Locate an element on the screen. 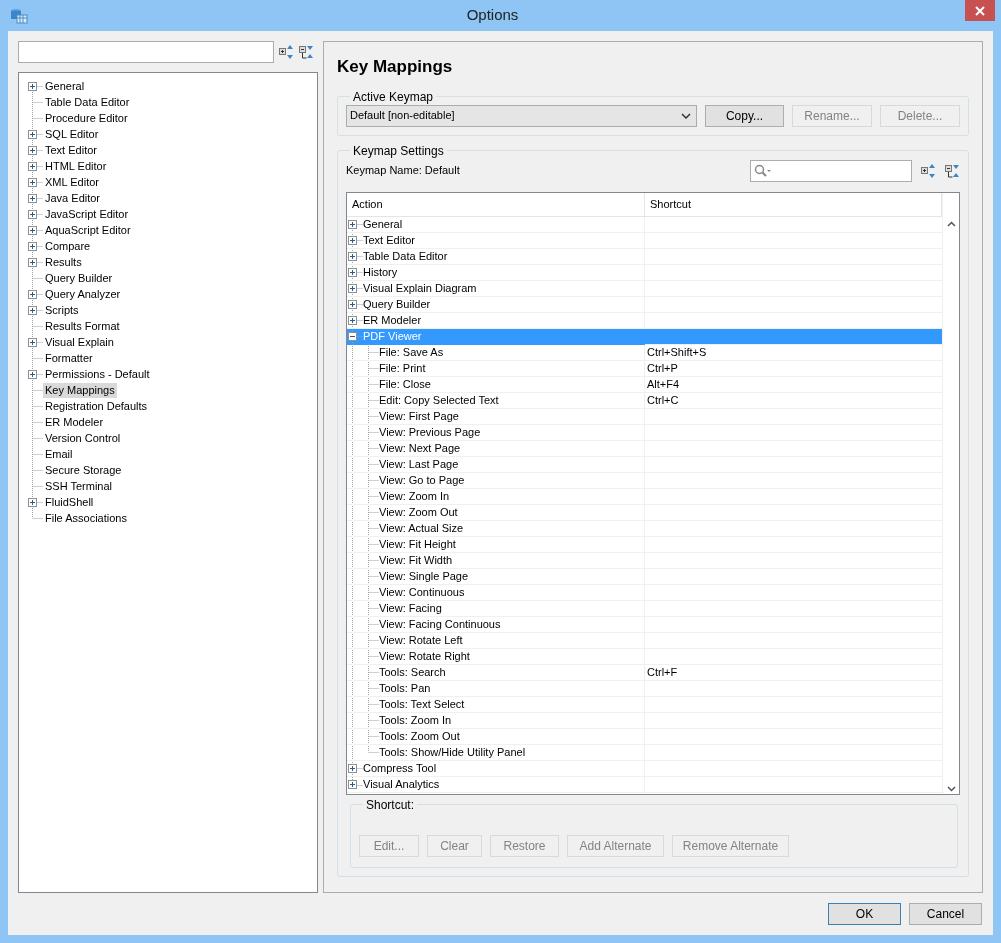 The height and width of the screenshot is (943, 1001). app-icon is located at coordinates (19, 15).